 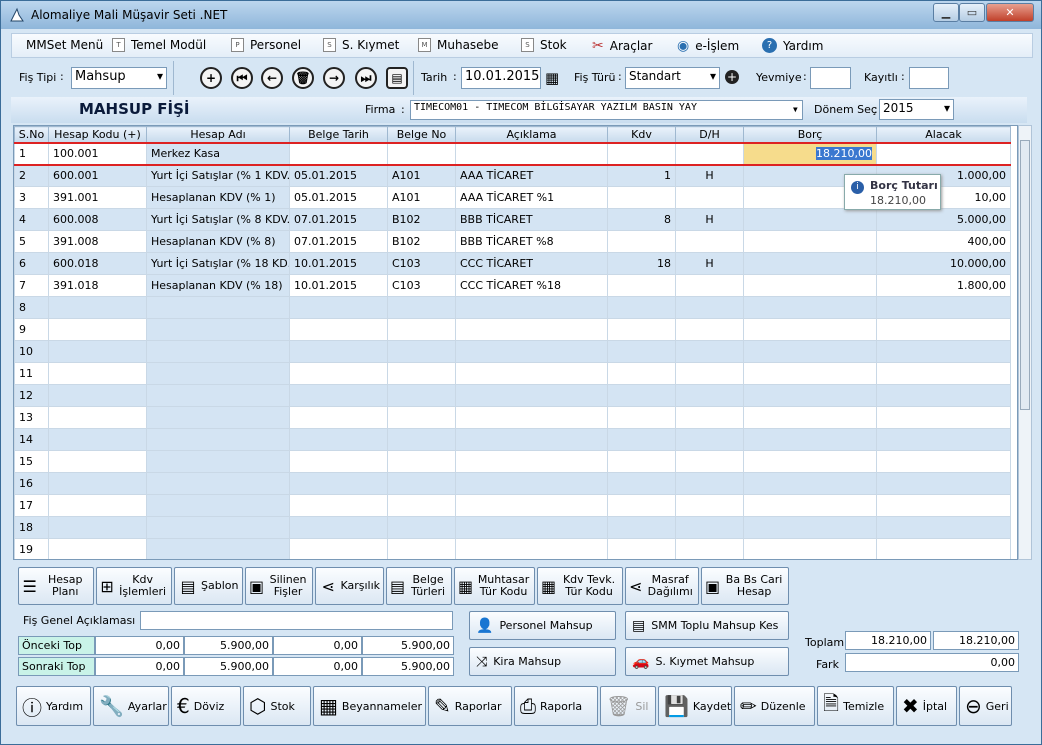 What do you see at coordinates (512, 307) in the screenshot?
I see `table-row: 8` at bounding box center [512, 307].